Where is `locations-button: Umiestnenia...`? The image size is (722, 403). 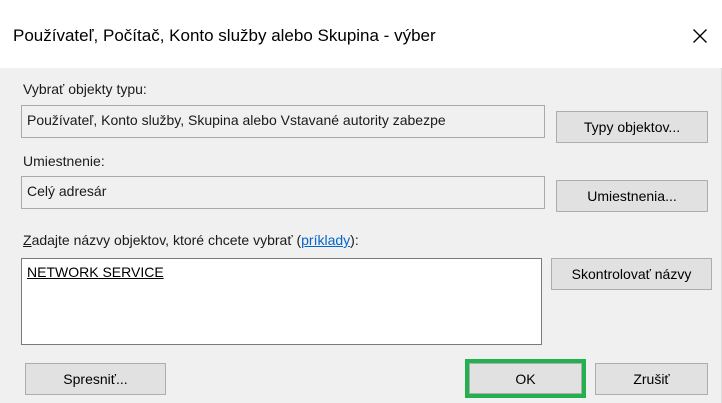
locations-button: Umiestnenia... is located at coordinates (632, 196).